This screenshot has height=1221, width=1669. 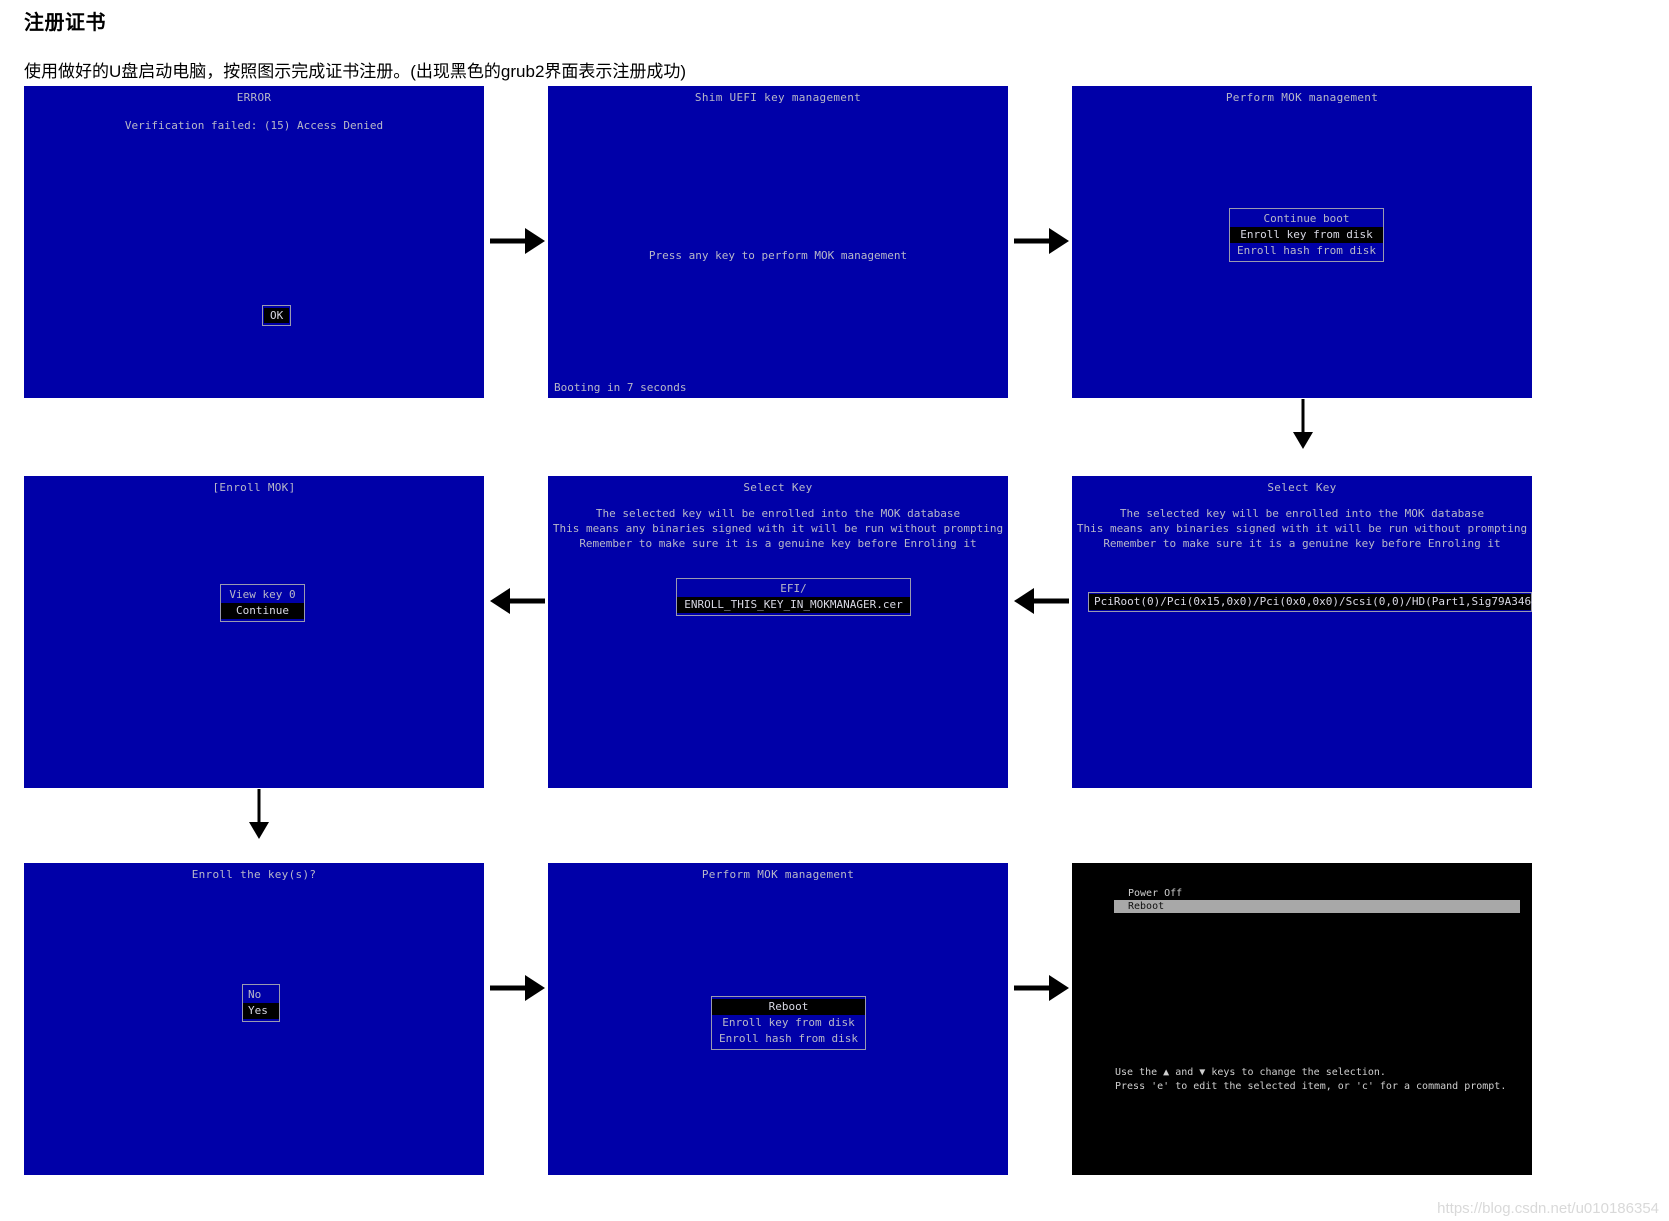 I want to click on screen-select-key-device-title: Select Key, so click(x=1302, y=487).